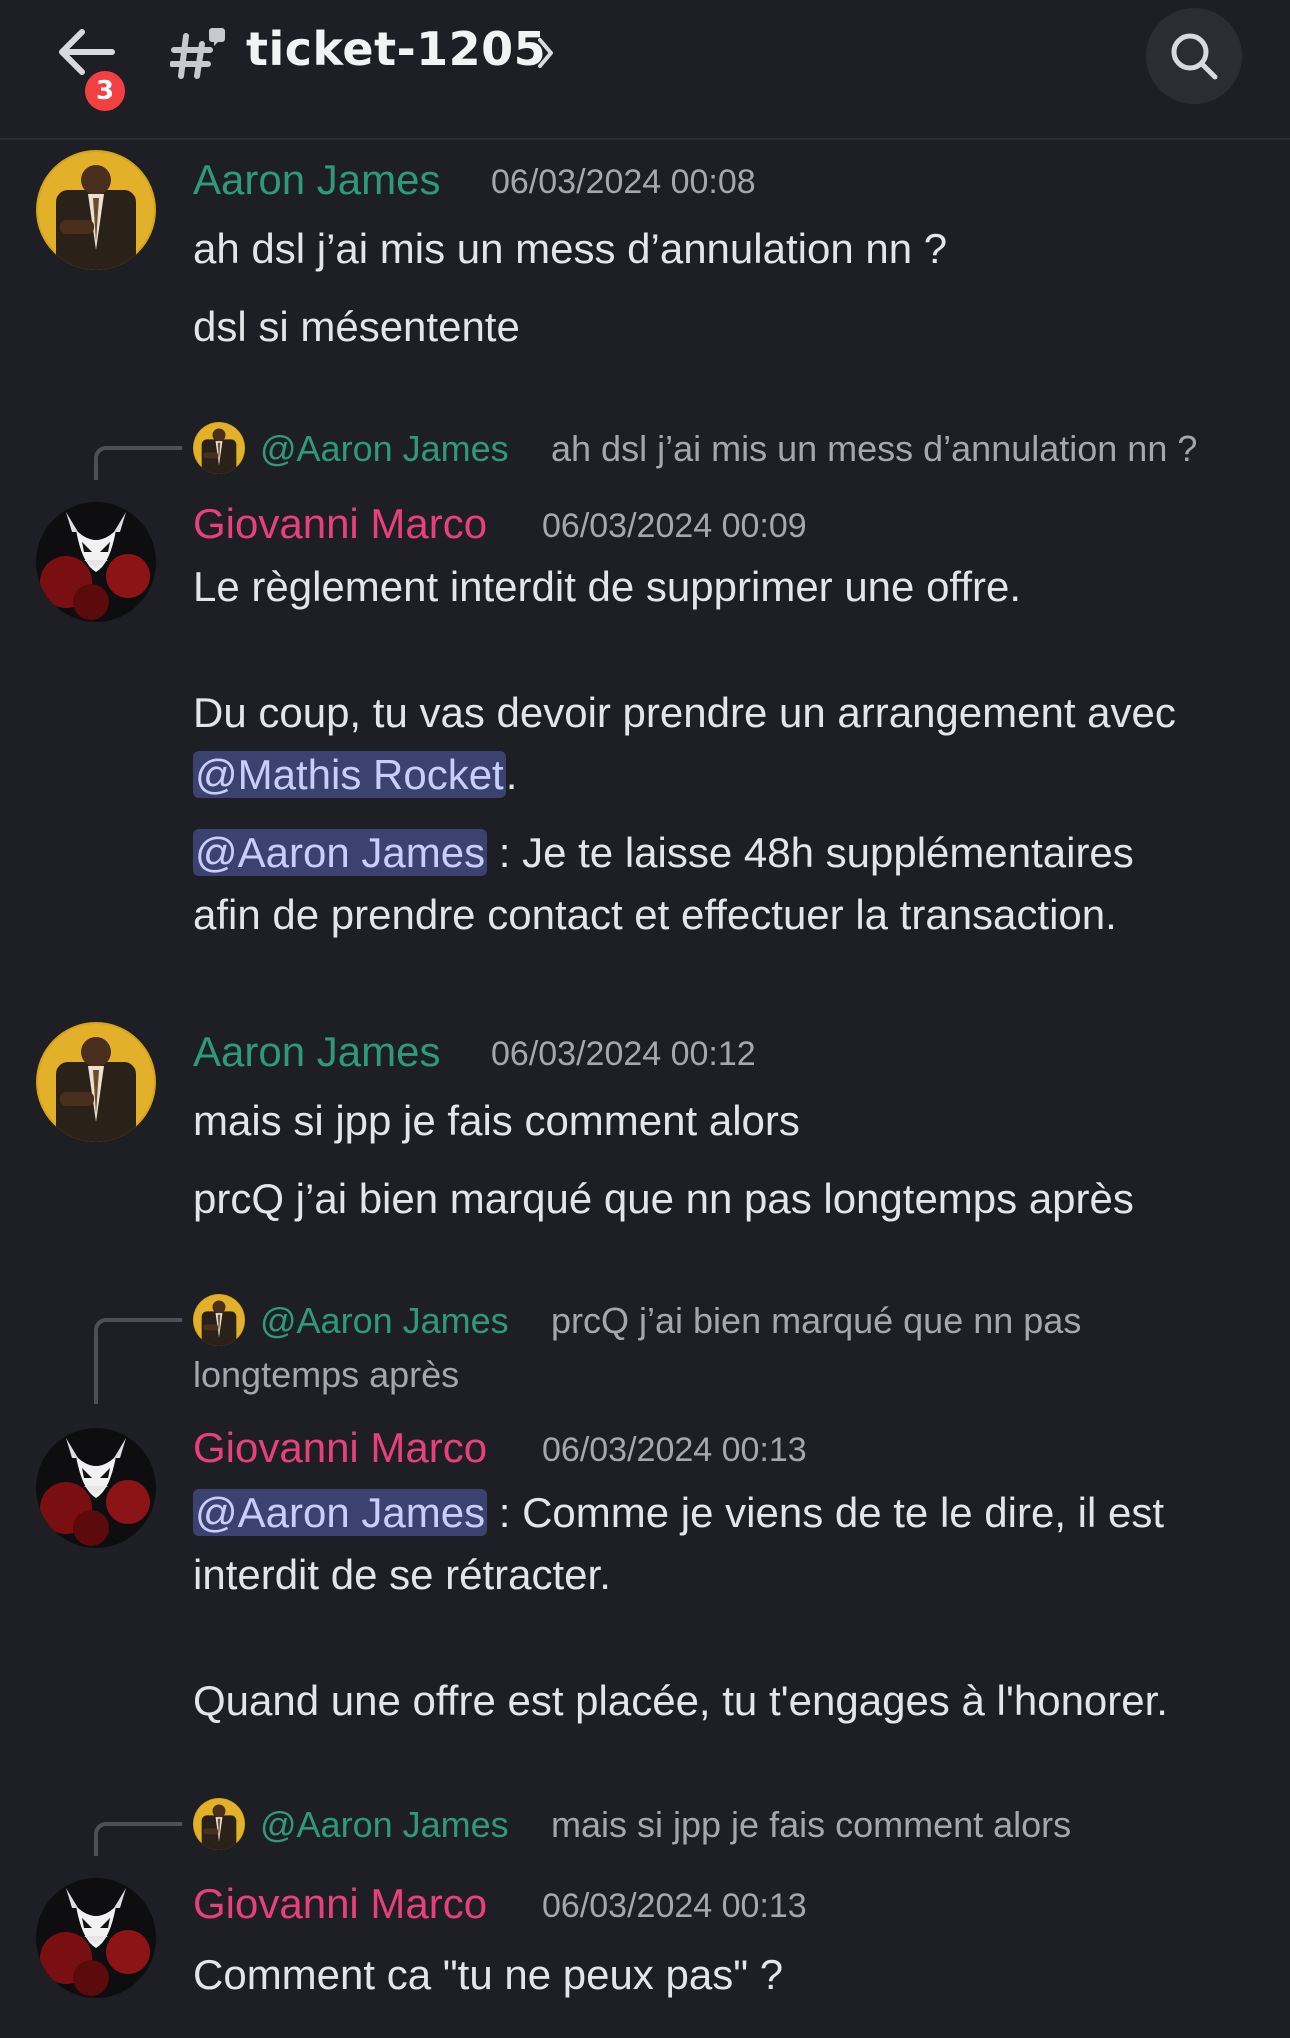  What do you see at coordinates (645, 70) in the screenshot?
I see `channel-header: 3 ticket-1205` at bounding box center [645, 70].